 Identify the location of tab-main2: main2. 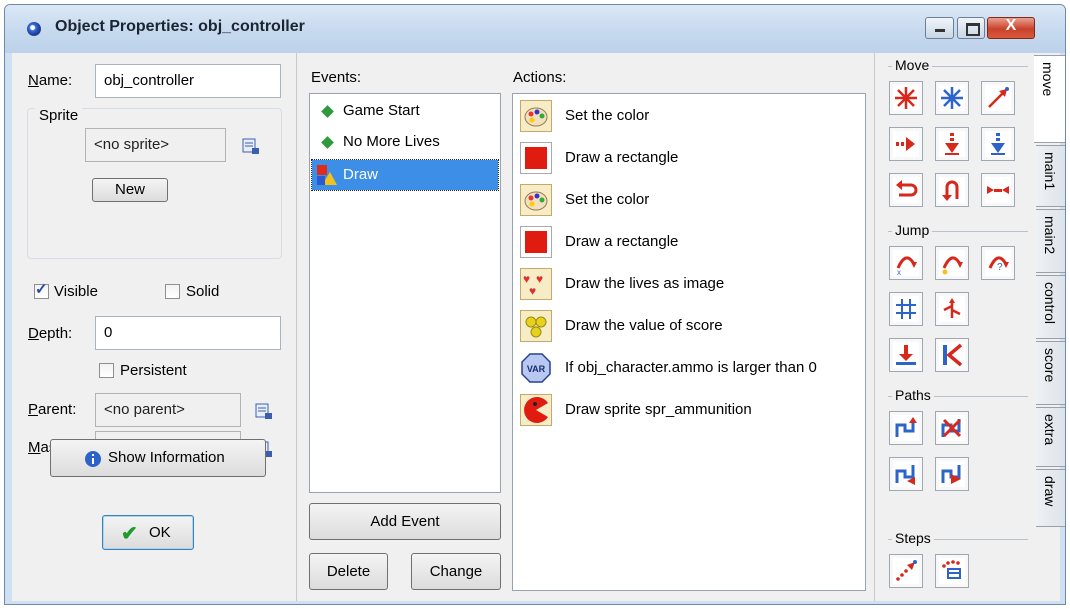
(1050, 241).